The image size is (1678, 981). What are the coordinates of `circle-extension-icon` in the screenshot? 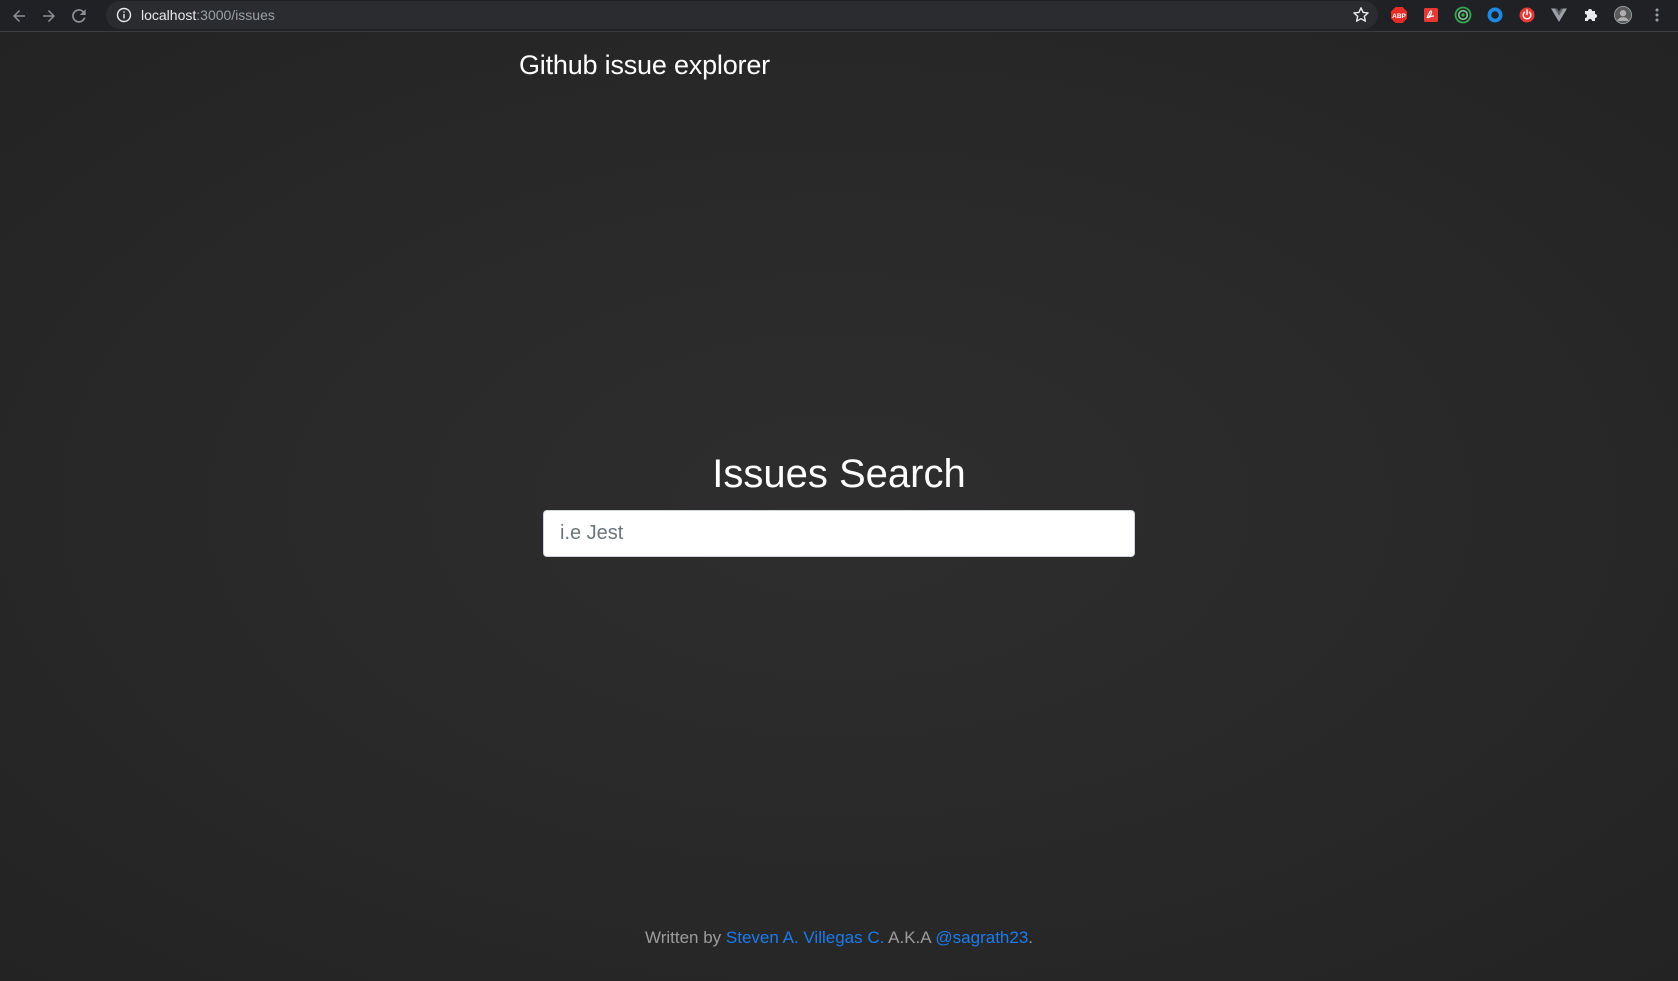 It's located at (1495, 15).